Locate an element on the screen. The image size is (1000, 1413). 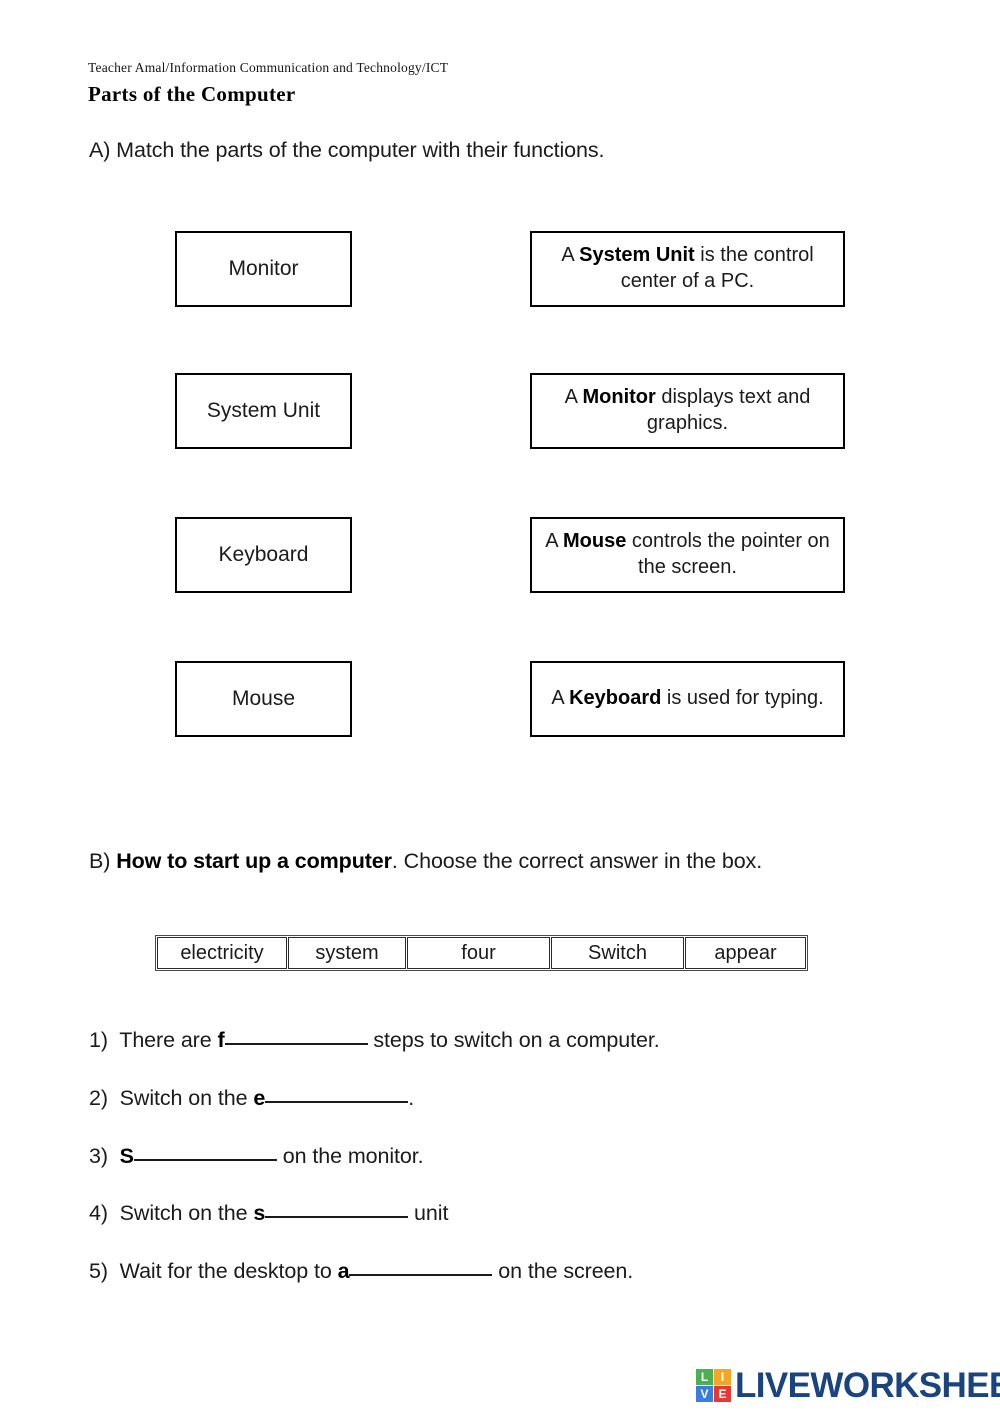
match-term-box: Monitor is located at coordinates (263, 269).